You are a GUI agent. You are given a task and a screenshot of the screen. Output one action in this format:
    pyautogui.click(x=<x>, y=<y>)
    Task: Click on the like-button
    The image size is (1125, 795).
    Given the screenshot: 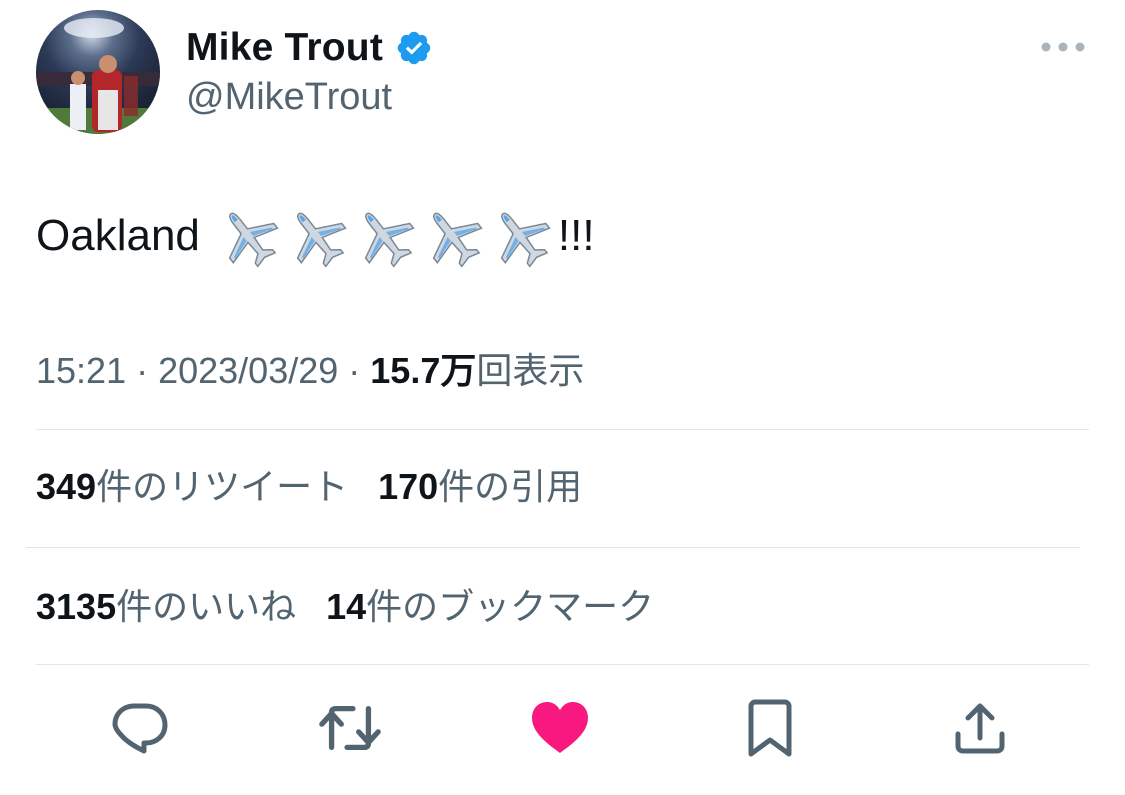 What is the action you would take?
    pyautogui.click(x=560, y=728)
    